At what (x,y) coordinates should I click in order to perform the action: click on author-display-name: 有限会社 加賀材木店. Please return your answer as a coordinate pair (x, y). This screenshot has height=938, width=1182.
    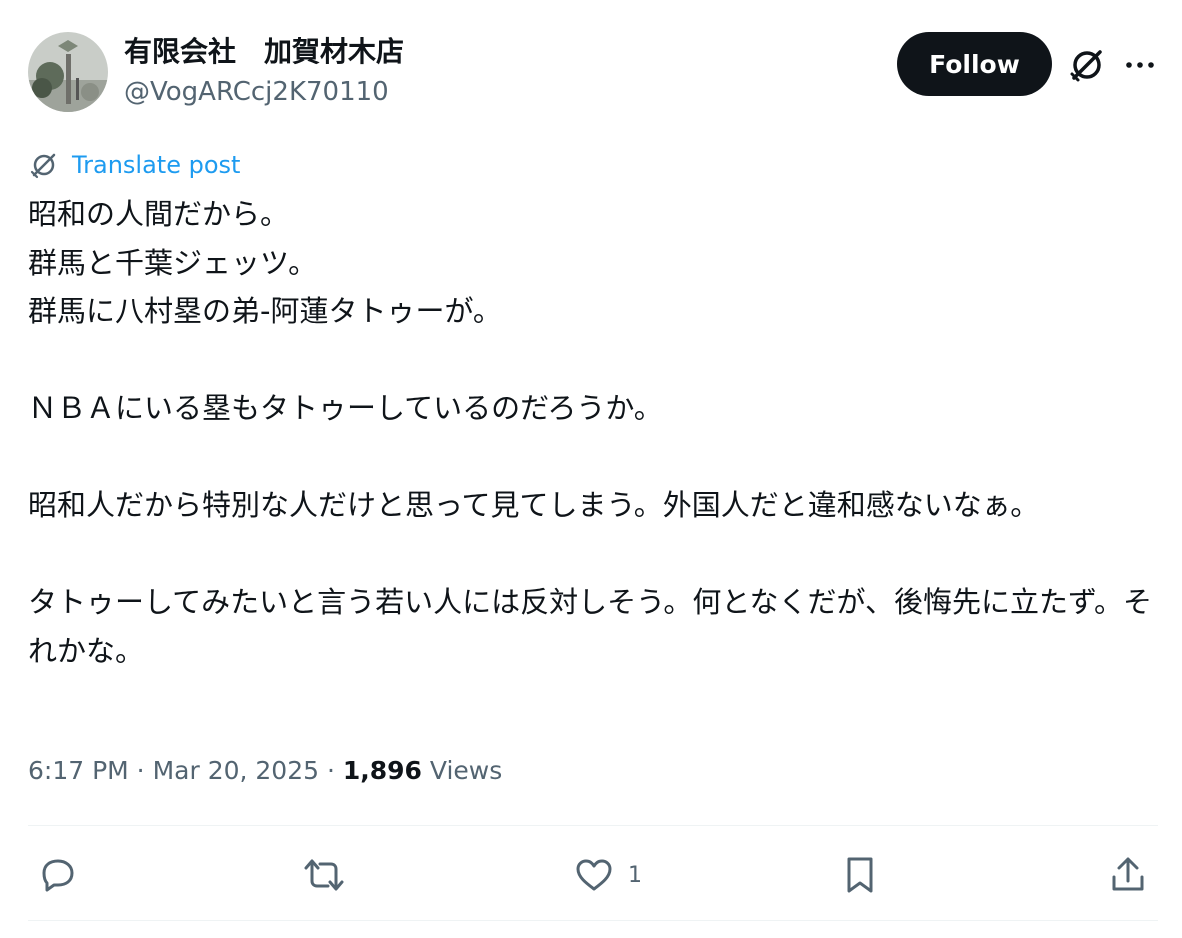
    Looking at the image, I should click on (264, 52).